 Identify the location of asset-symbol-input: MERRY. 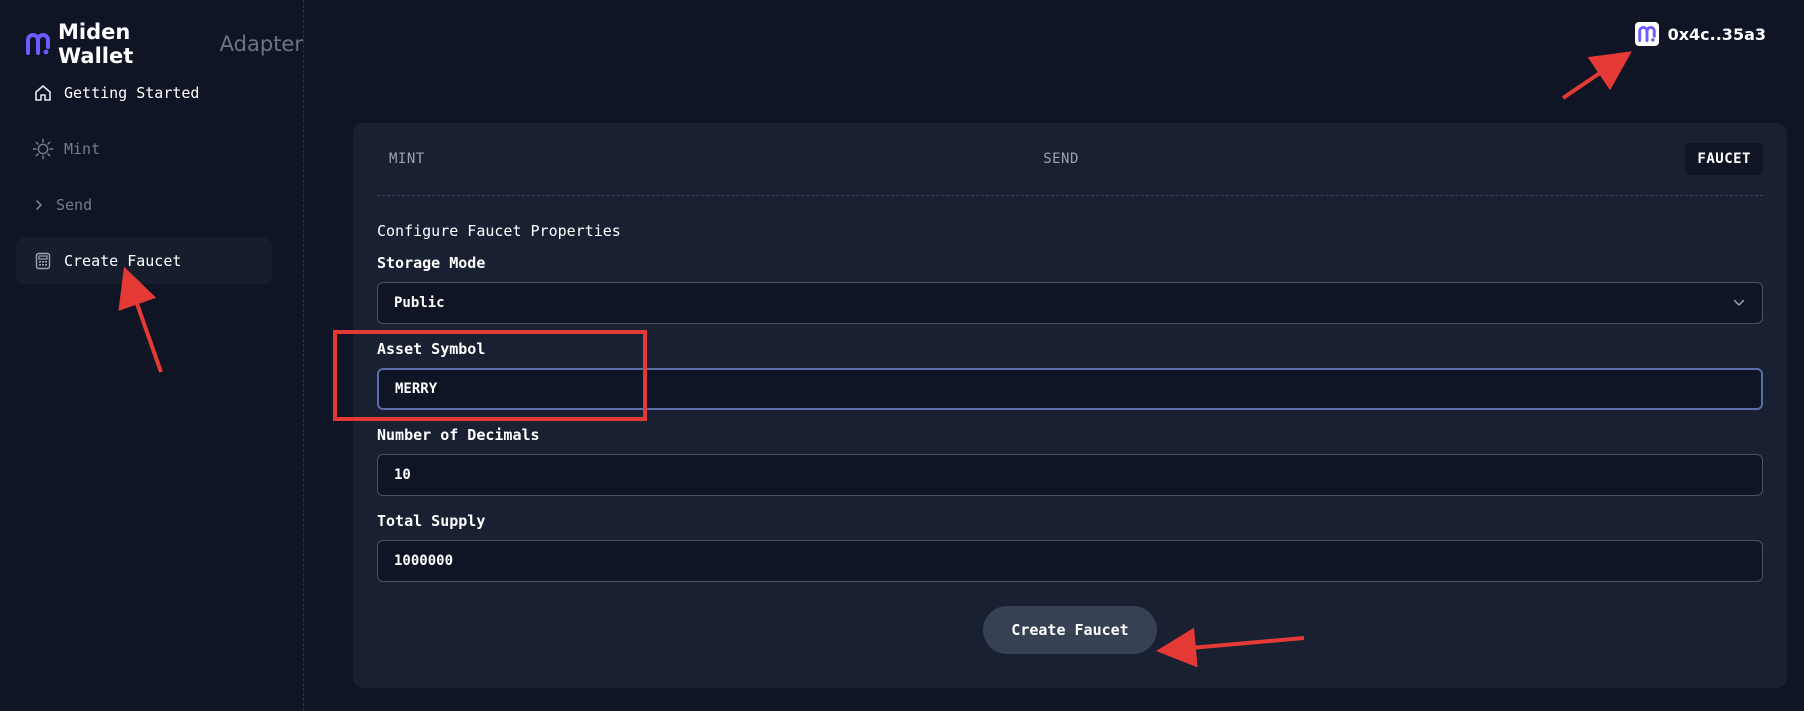
(1070, 389).